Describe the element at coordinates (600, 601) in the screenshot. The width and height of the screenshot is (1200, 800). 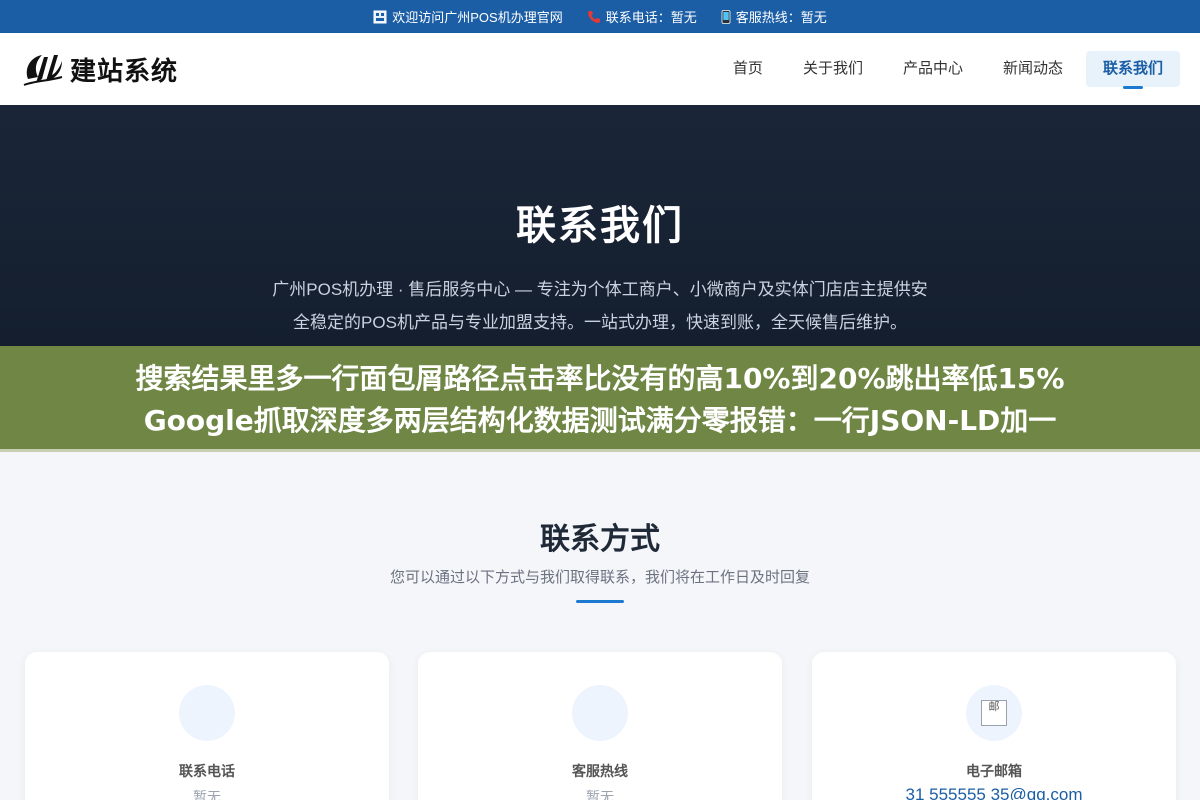
I see `section-divider` at that location.